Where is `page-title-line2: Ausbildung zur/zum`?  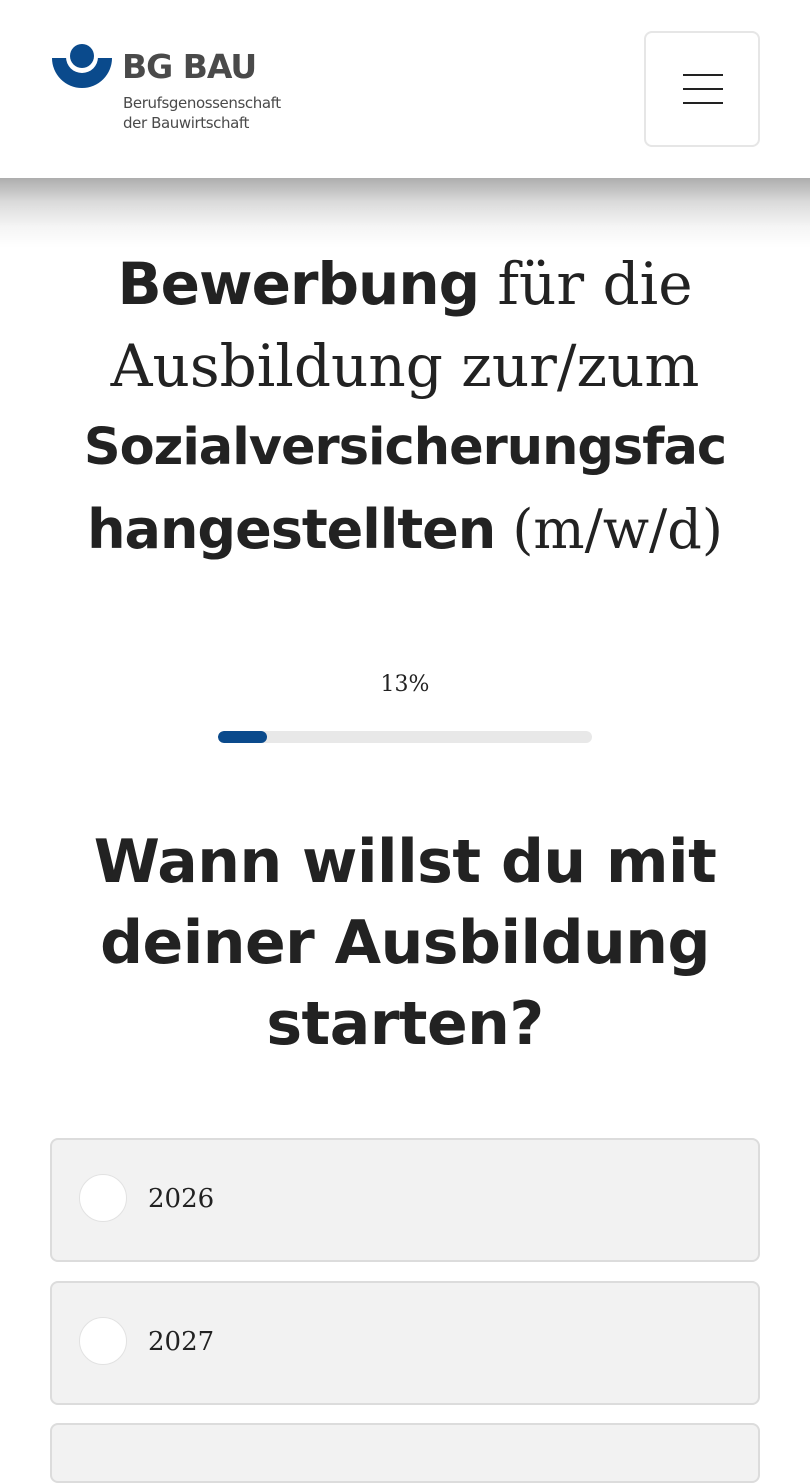 page-title-line2: Ausbildung zur/zum is located at coordinates (405, 366).